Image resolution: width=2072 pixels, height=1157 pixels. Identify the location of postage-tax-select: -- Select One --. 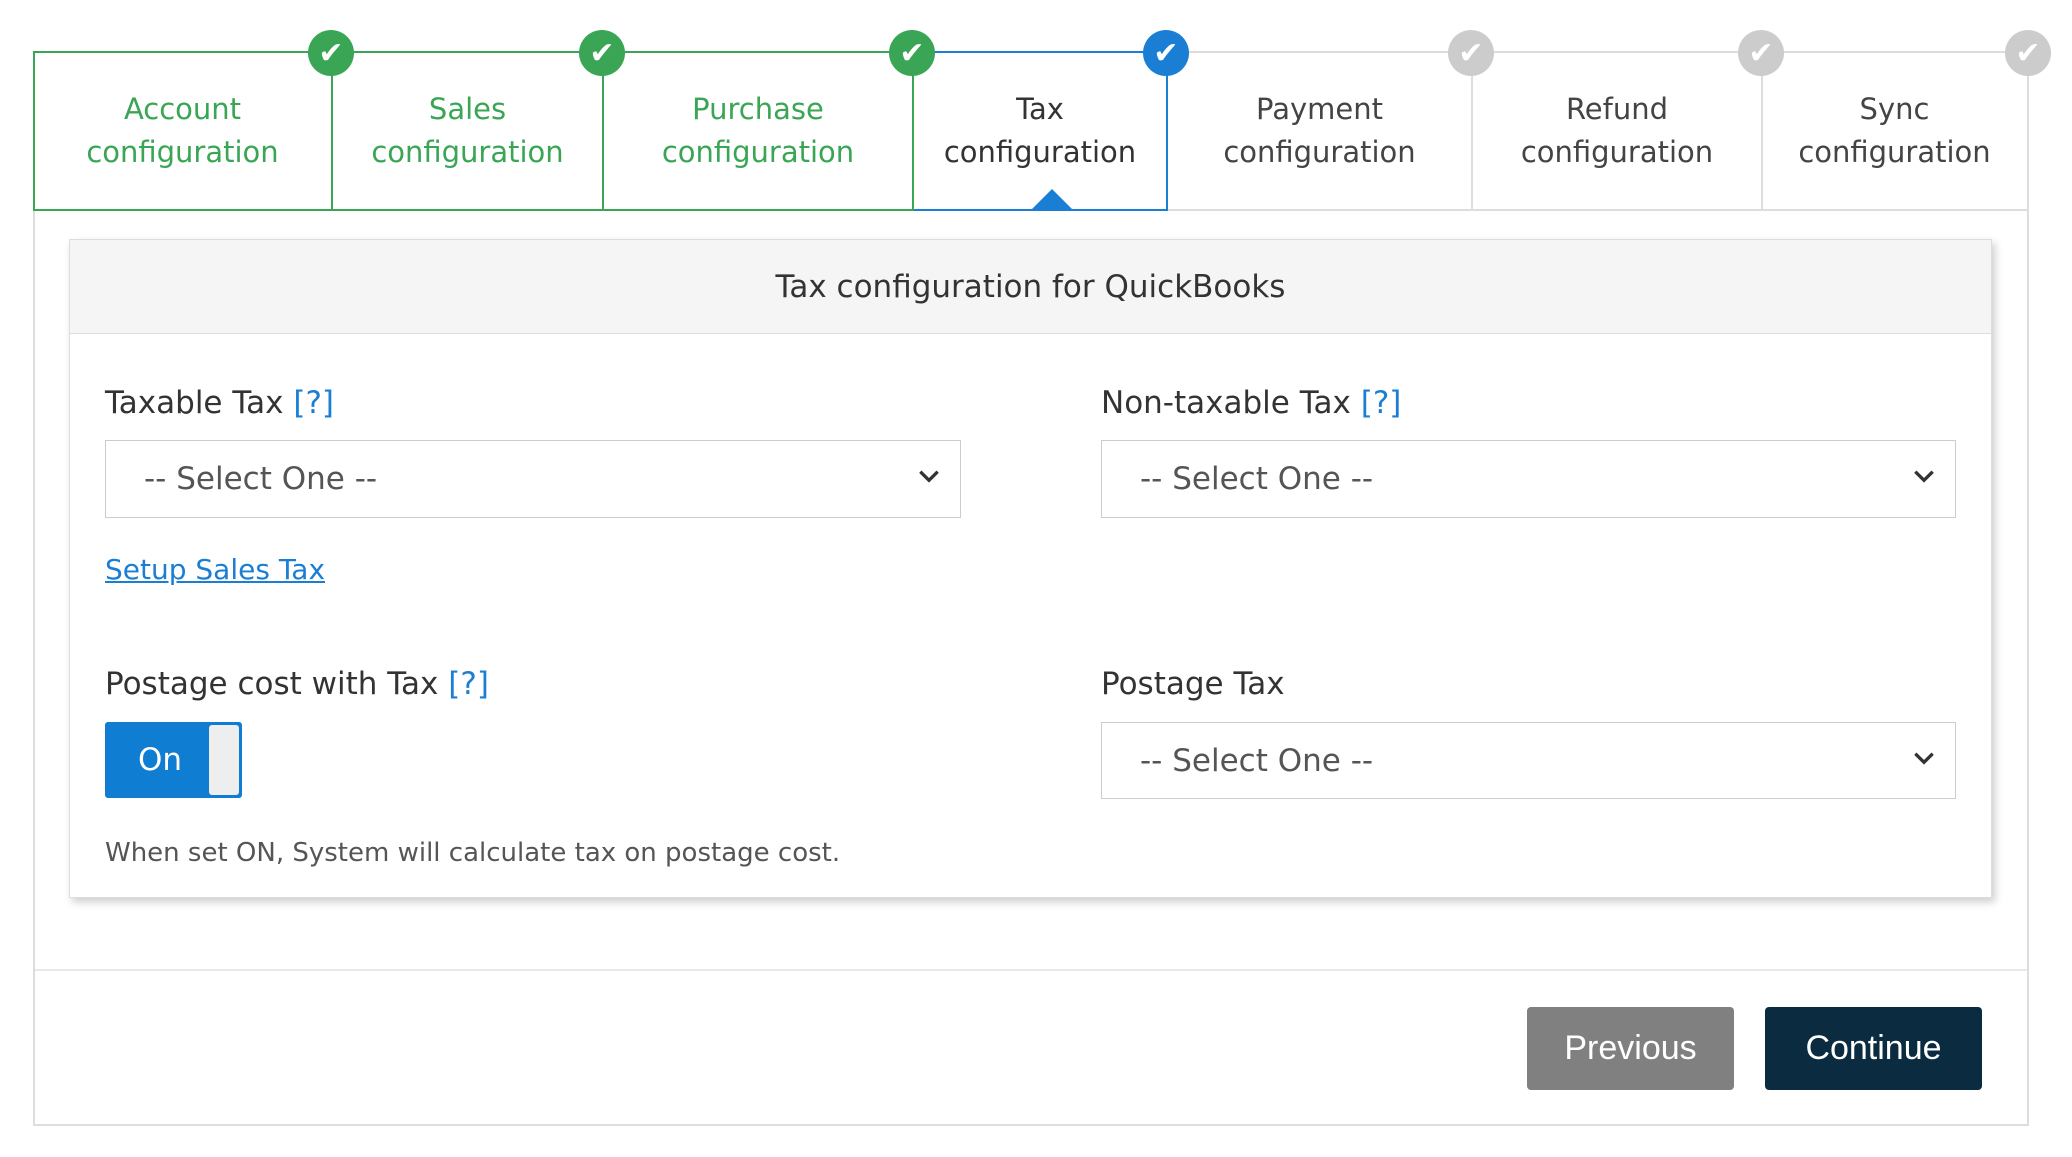
(1528, 760).